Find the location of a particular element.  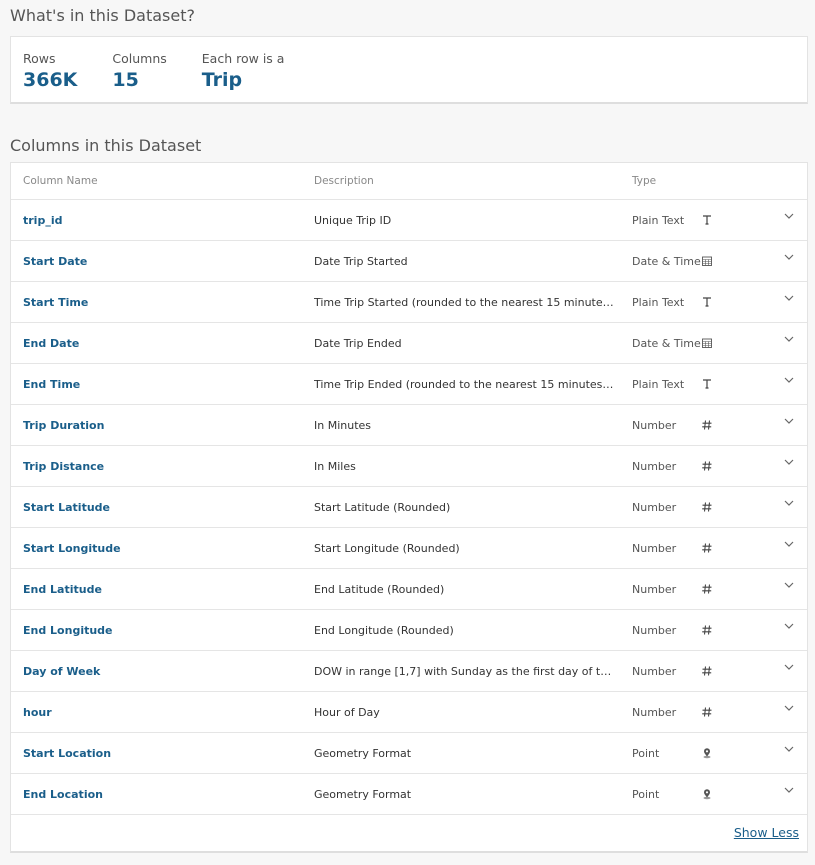

table-row: End Location Geometry Format Point is located at coordinates (409, 794).